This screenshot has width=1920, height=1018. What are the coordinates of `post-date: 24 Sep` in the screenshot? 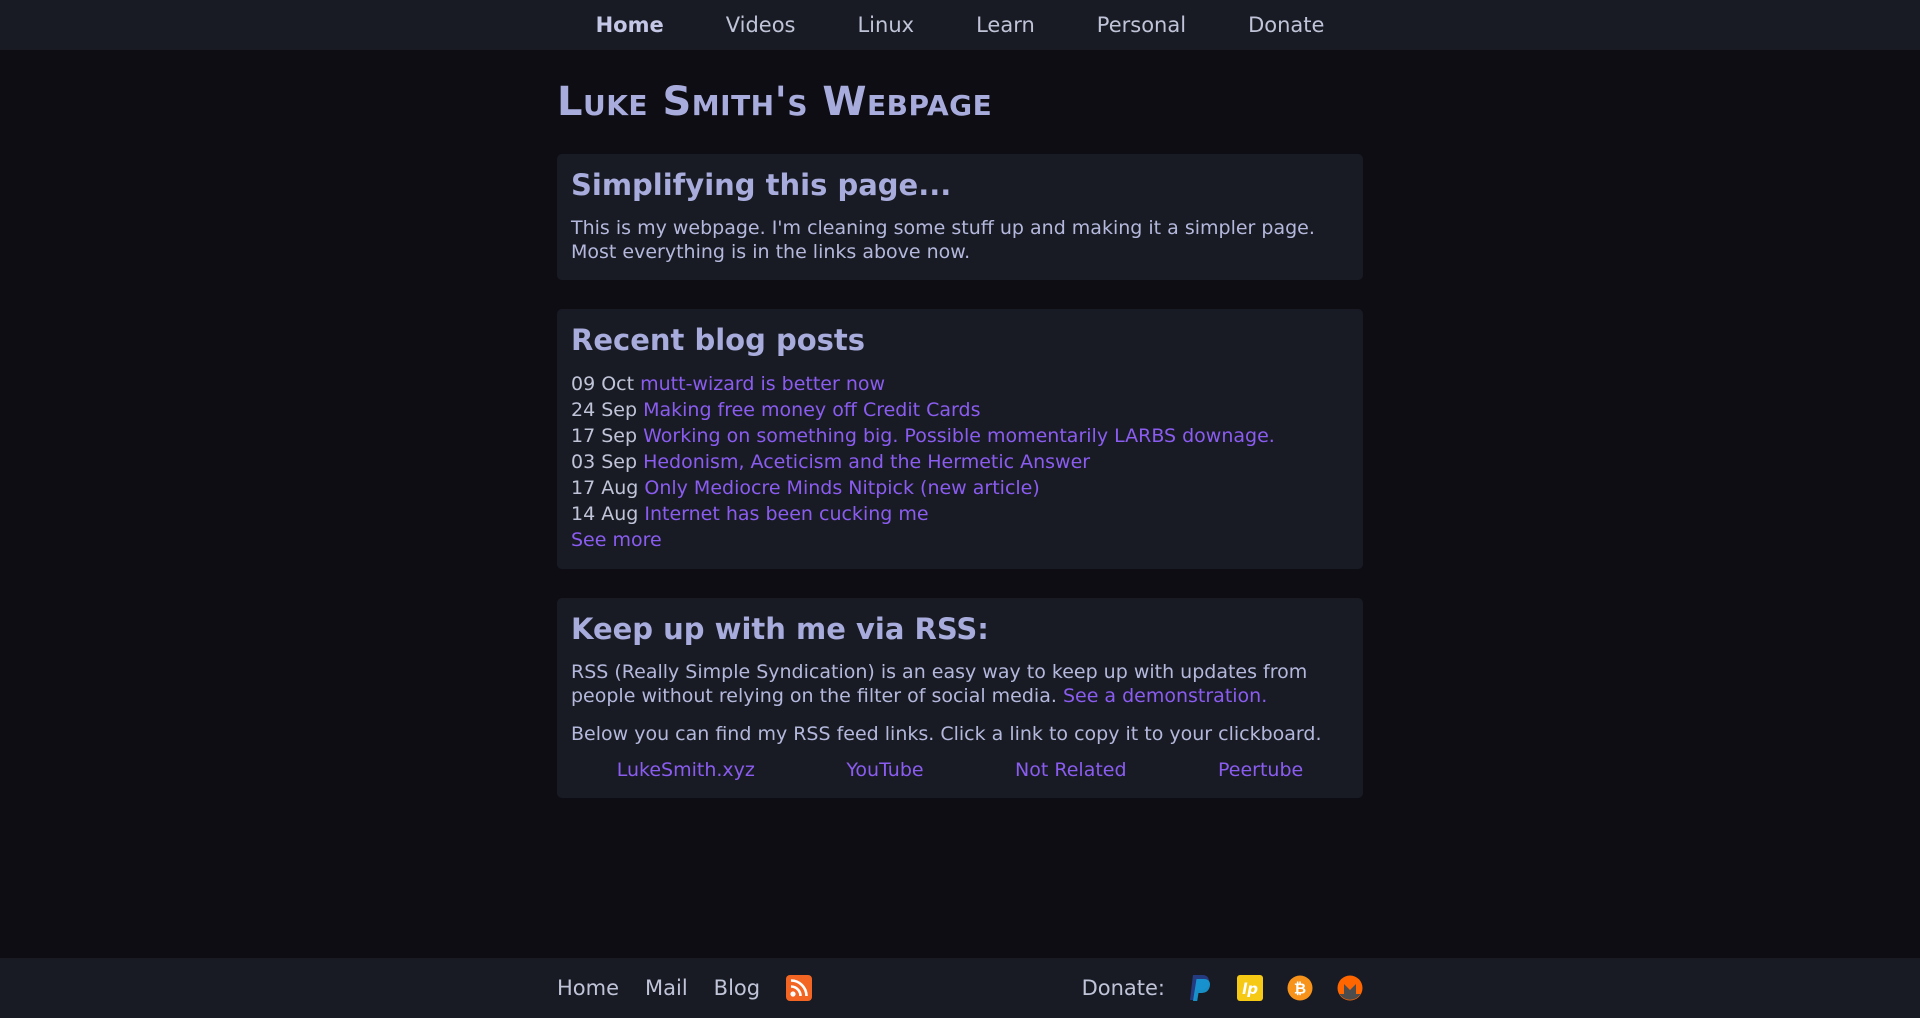 It's located at (604, 410).